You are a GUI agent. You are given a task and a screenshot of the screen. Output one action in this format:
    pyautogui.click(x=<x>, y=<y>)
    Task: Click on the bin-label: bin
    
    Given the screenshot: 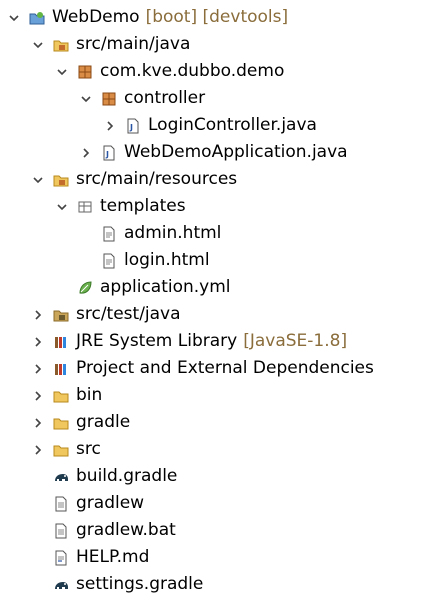 What is the action you would take?
    pyautogui.click(x=89, y=395)
    